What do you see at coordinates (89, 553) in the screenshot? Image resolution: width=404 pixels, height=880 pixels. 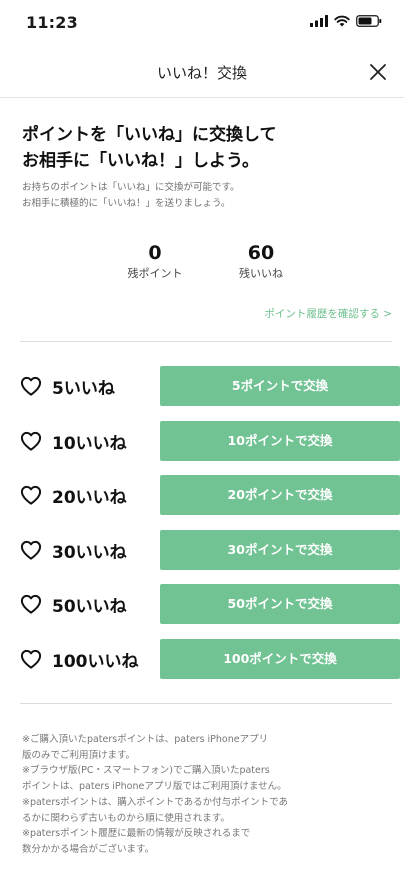 I see `exchange-likes-label: 30いいね` at bounding box center [89, 553].